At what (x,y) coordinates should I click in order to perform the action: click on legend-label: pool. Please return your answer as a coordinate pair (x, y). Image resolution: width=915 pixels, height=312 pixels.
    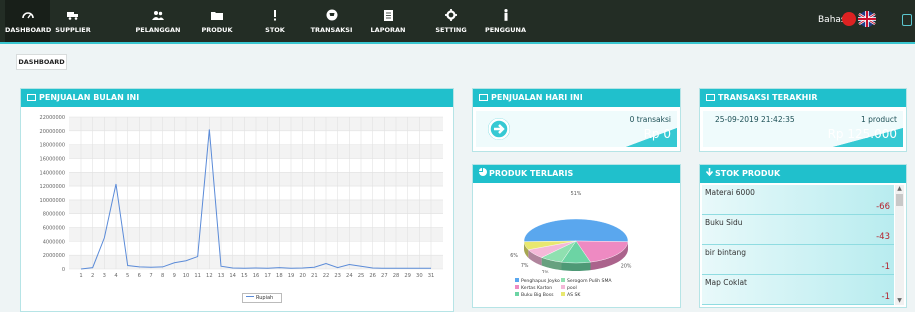
    Looking at the image, I should click on (572, 288).